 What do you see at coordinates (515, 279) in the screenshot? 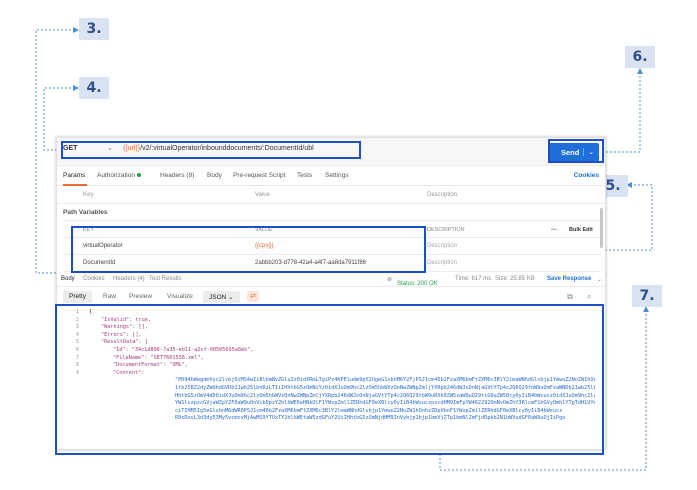
I see `size-text: Size: 25.85 KB` at bounding box center [515, 279].